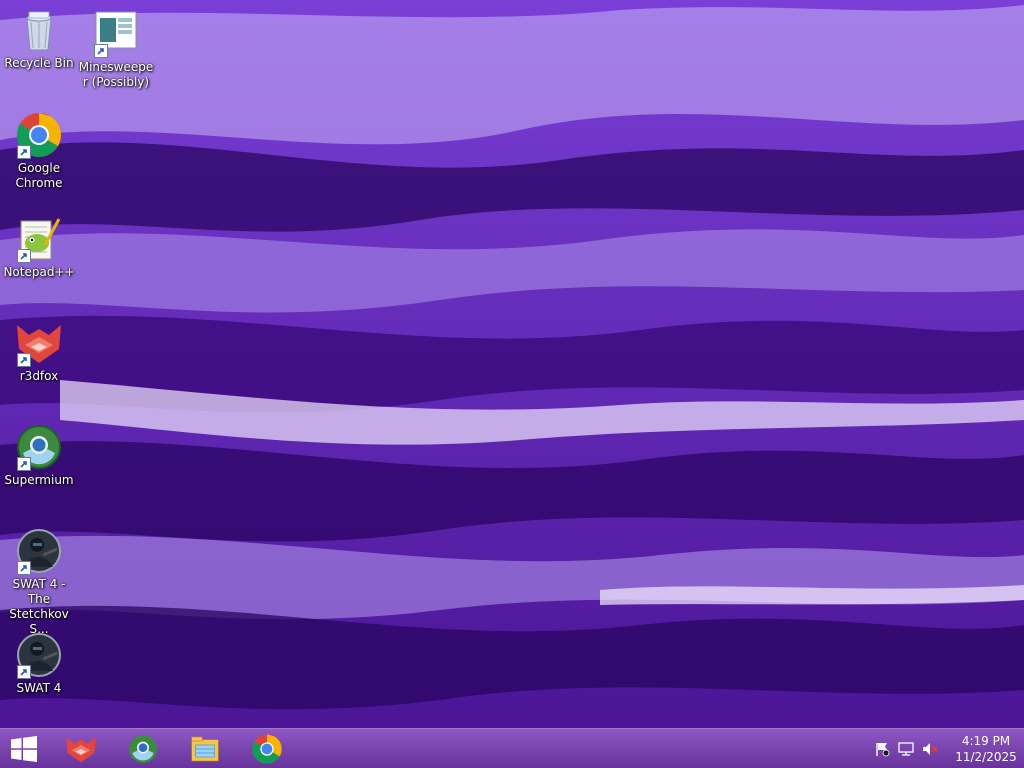 The image size is (1024, 768). I want to click on action-center-flag-icon, so click(882, 749).